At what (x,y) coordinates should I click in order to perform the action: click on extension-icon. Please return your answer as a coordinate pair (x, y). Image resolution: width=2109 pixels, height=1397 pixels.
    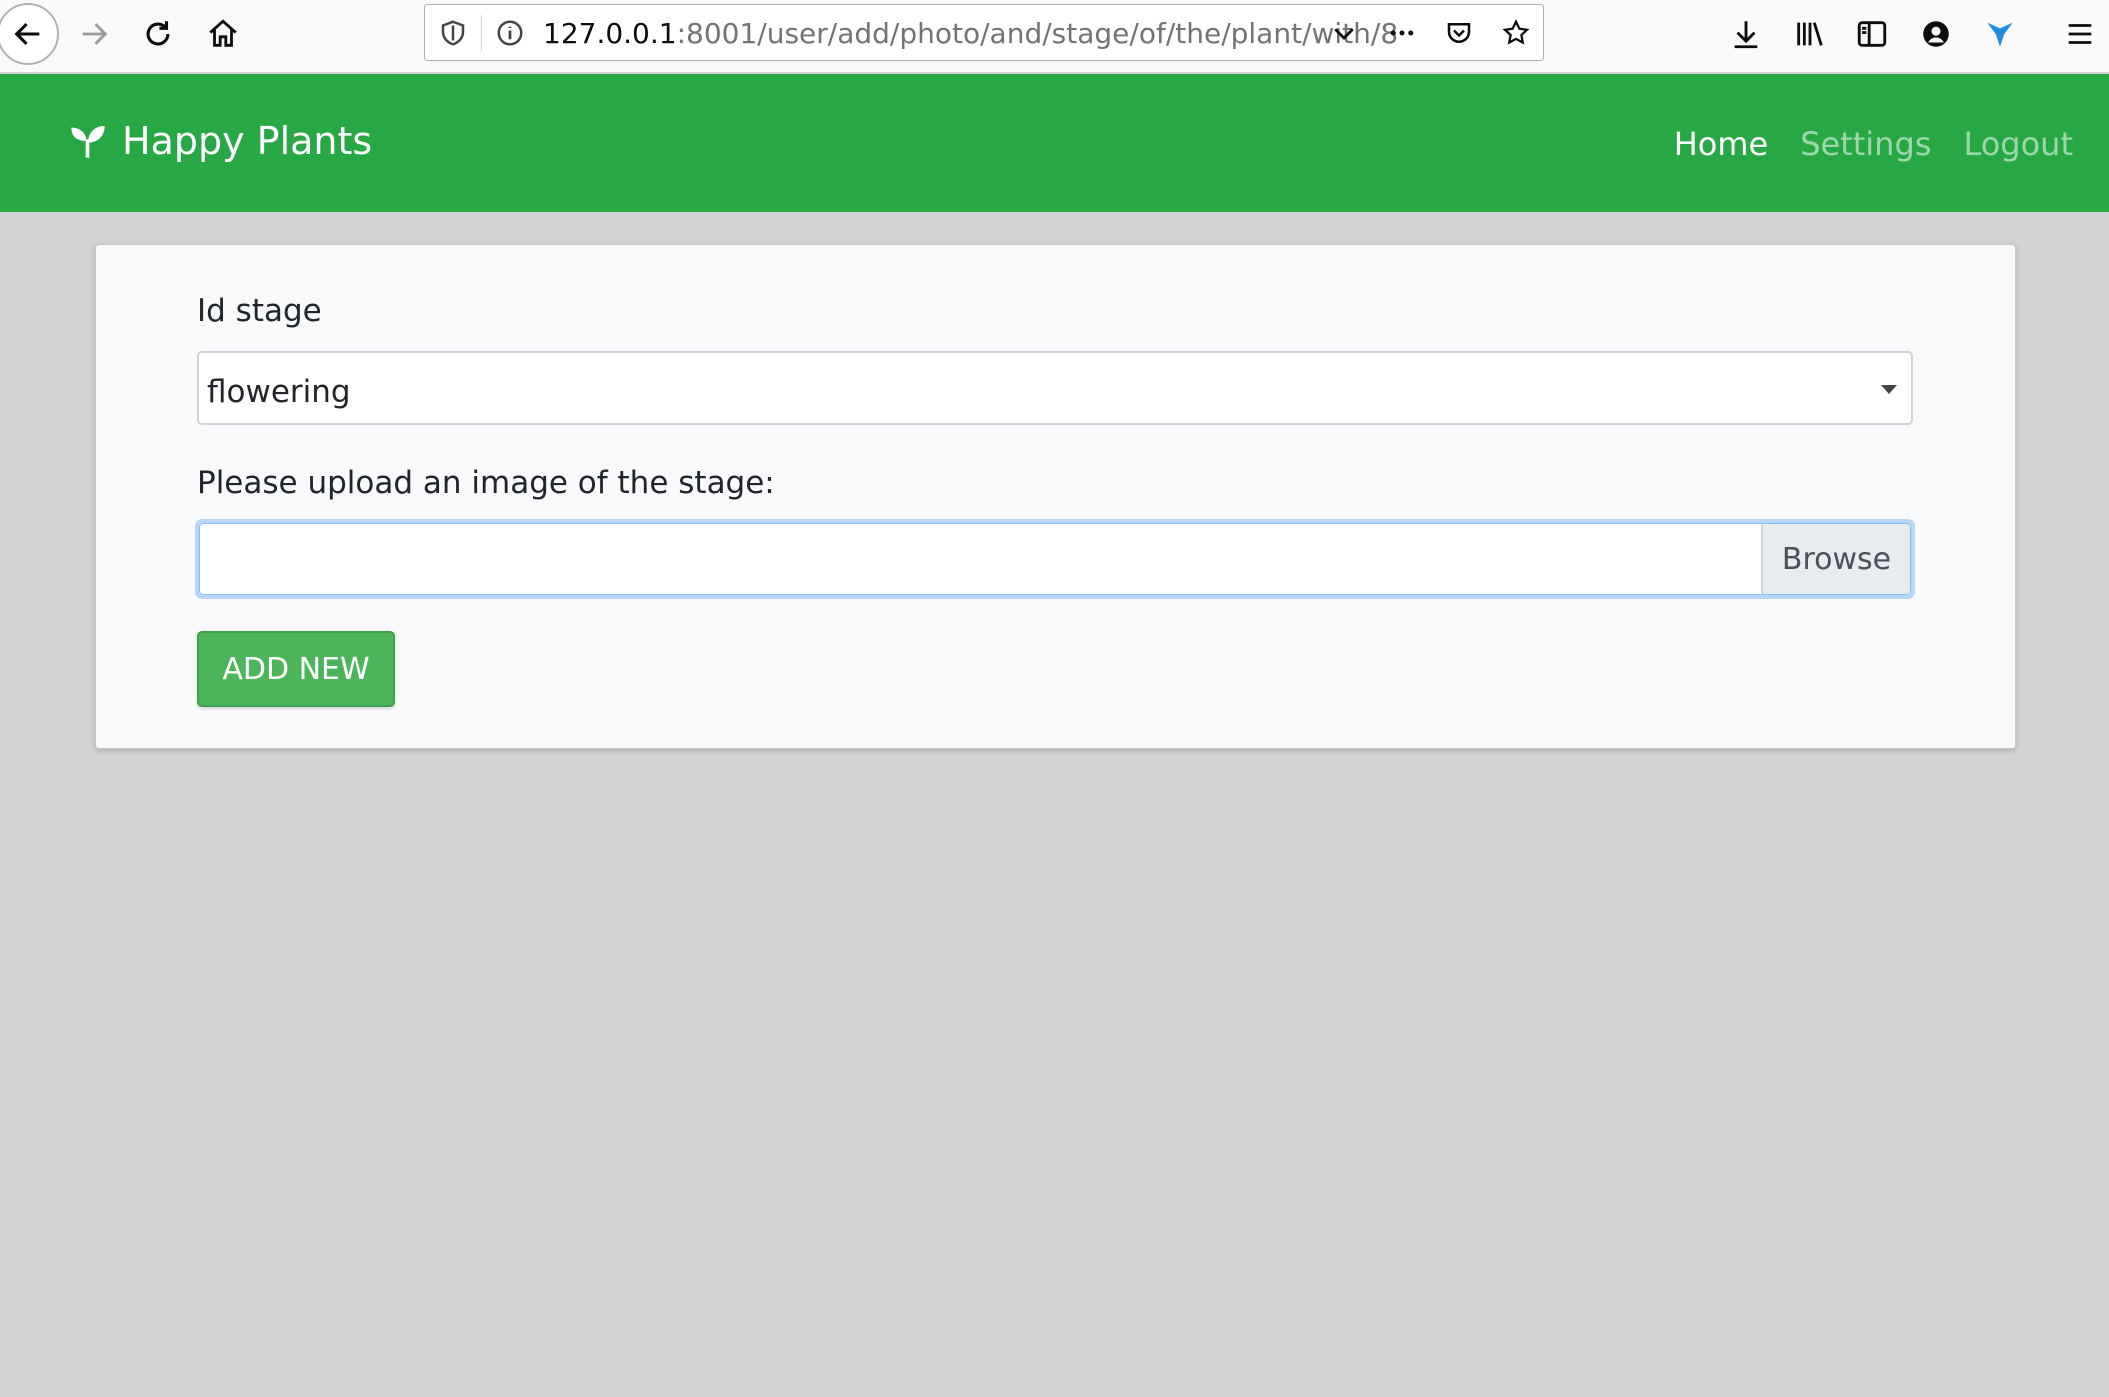
    Looking at the image, I should click on (2000, 34).